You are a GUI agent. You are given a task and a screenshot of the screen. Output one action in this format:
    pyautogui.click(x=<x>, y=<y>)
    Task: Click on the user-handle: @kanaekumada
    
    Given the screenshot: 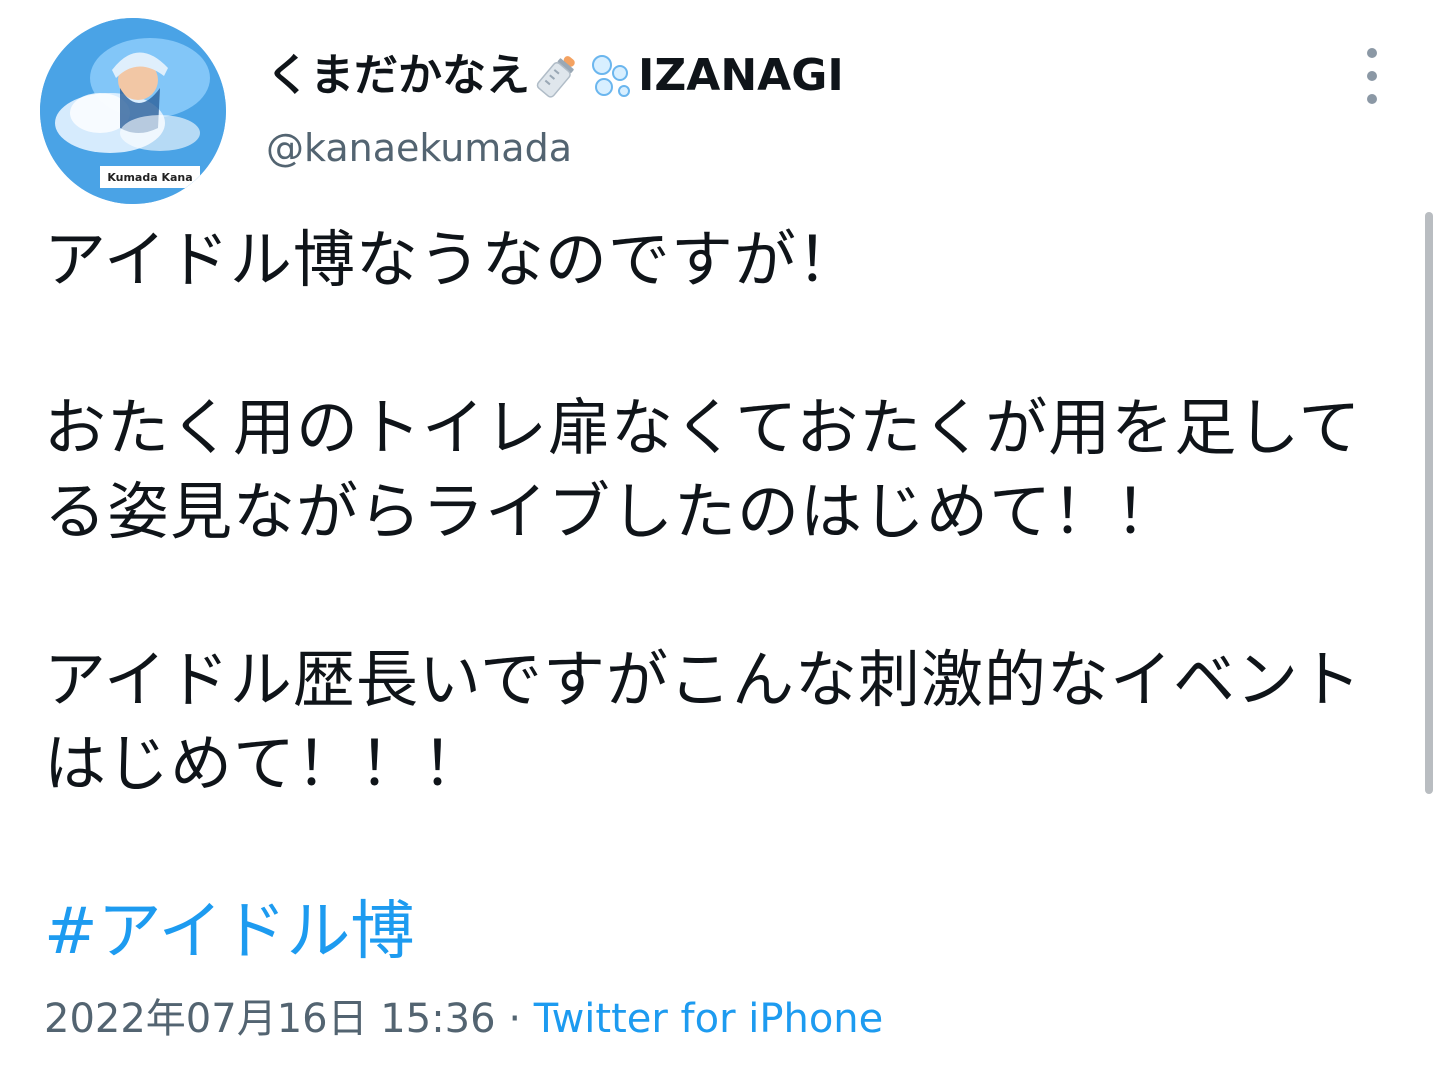 What is the action you would take?
    pyautogui.click(x=419, y=148)
    